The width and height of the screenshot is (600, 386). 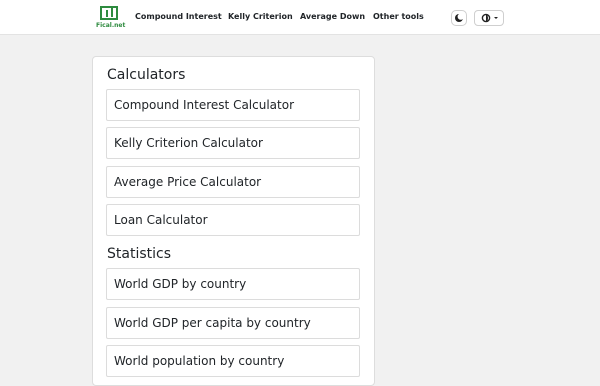 What do you see at coordinates (212, 323) in the screenshot?
I see `list-item-label: World GDP per capita by country` at bounding box center [212, 323].